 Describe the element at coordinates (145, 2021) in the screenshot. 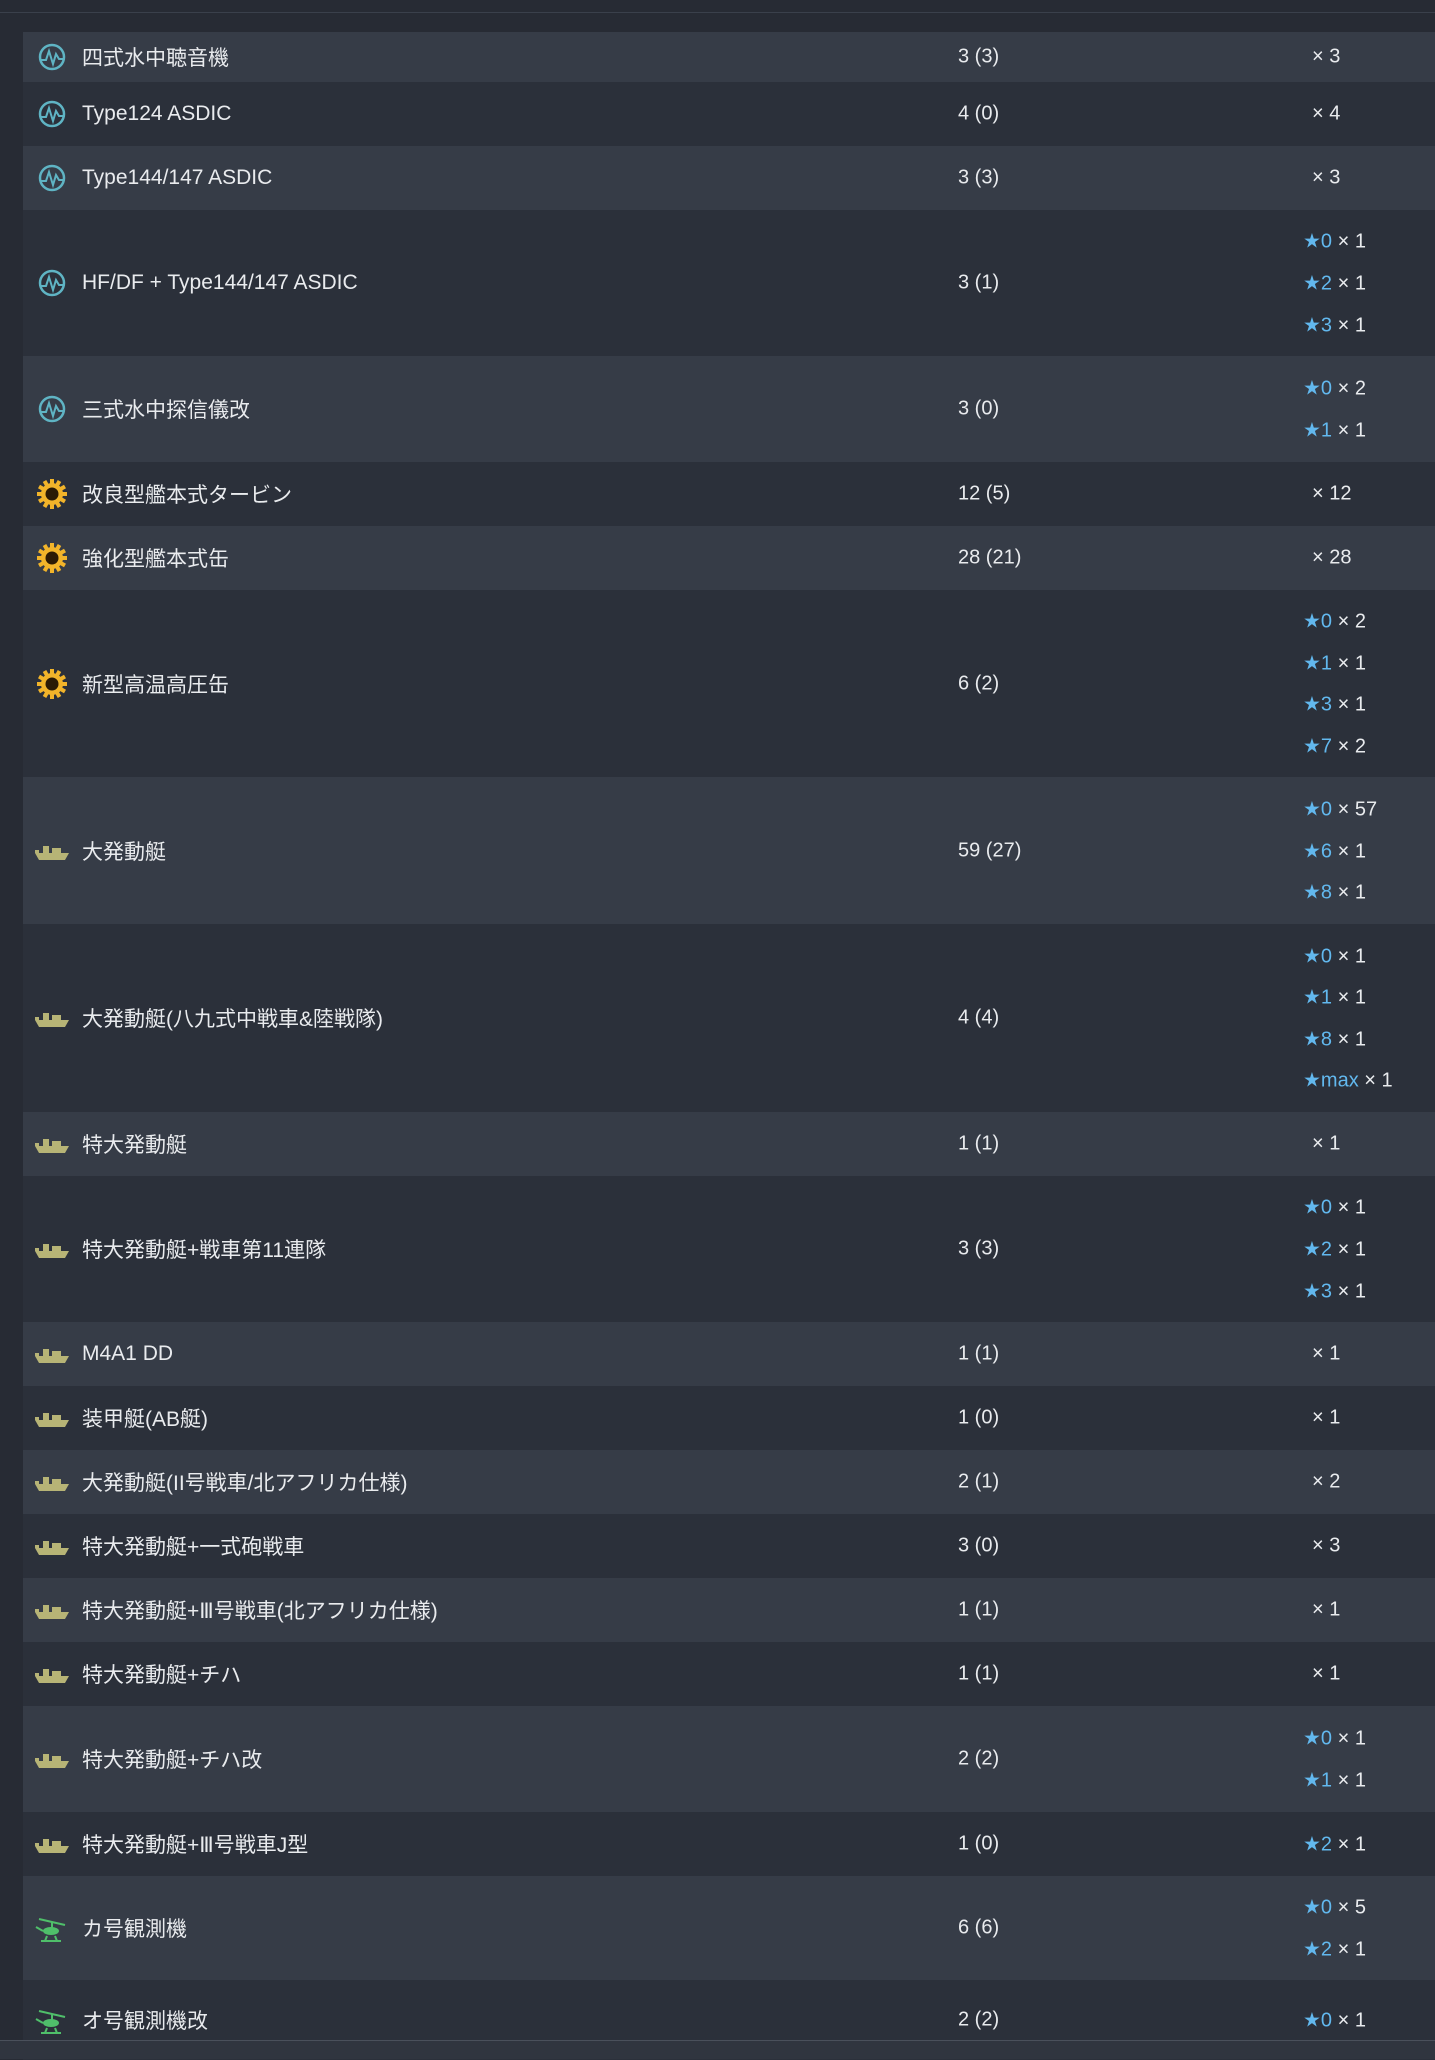

I see `equipment-name: オ号観測機改` at that location.